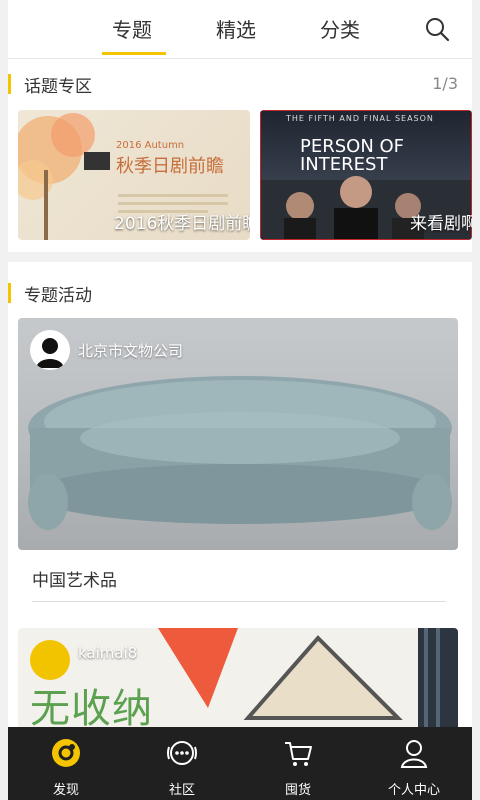  I want to click on topic-card-autumn-drama: 2016 Autumn 秋季日剧前瞻 2016秋季日剧前瞻, so click(134, 175).